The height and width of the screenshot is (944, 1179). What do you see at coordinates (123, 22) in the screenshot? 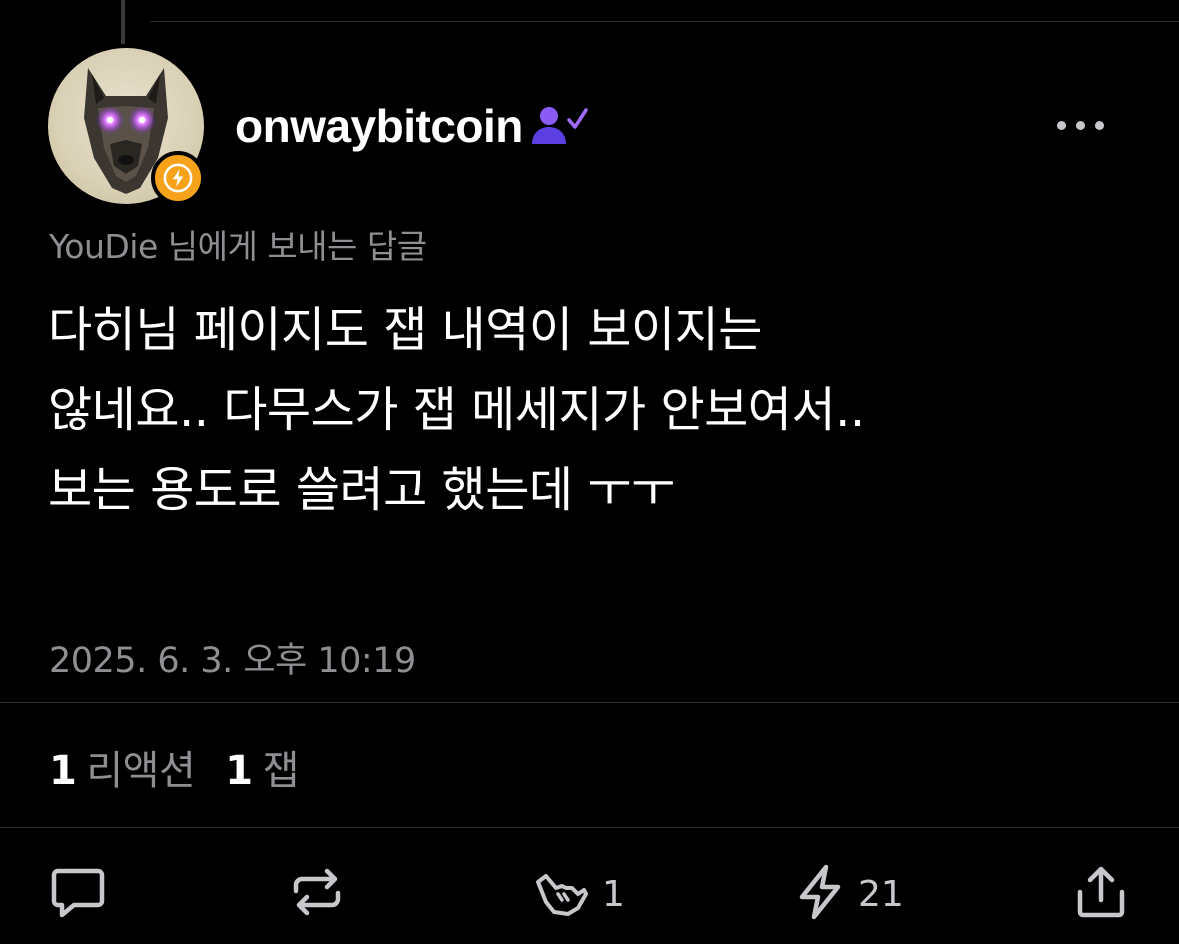
I see `thread-connector-line` at bounding box center [123, 22].